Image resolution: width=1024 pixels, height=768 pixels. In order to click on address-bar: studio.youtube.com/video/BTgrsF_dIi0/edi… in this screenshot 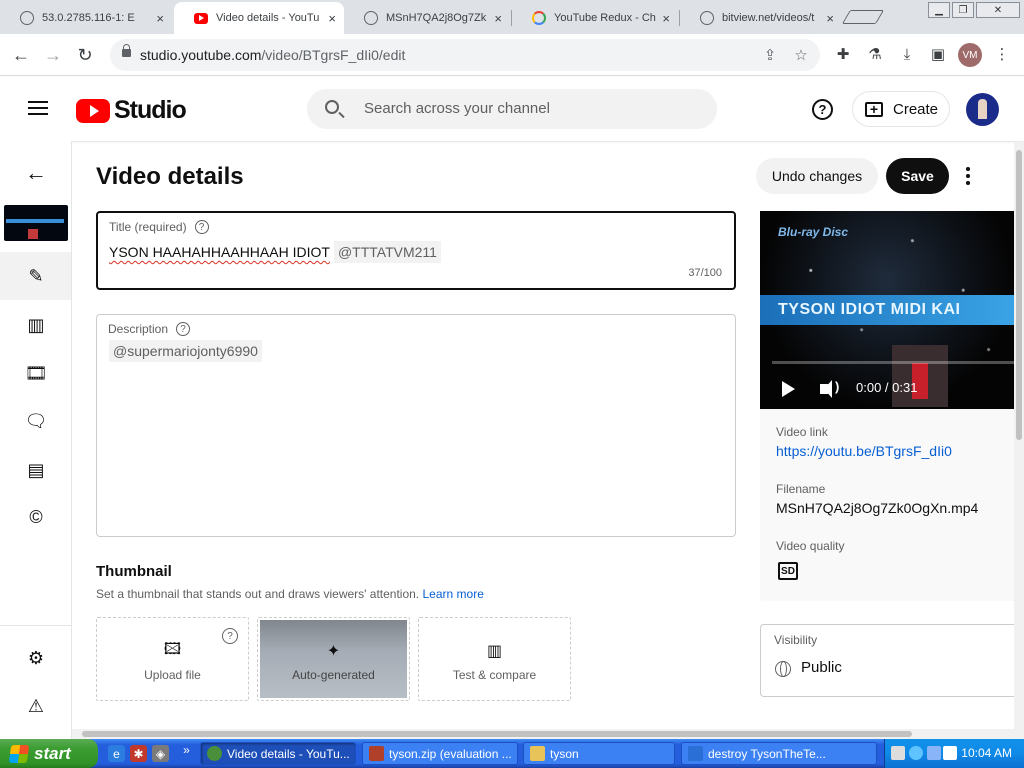, I will do `click(465, 55)`.